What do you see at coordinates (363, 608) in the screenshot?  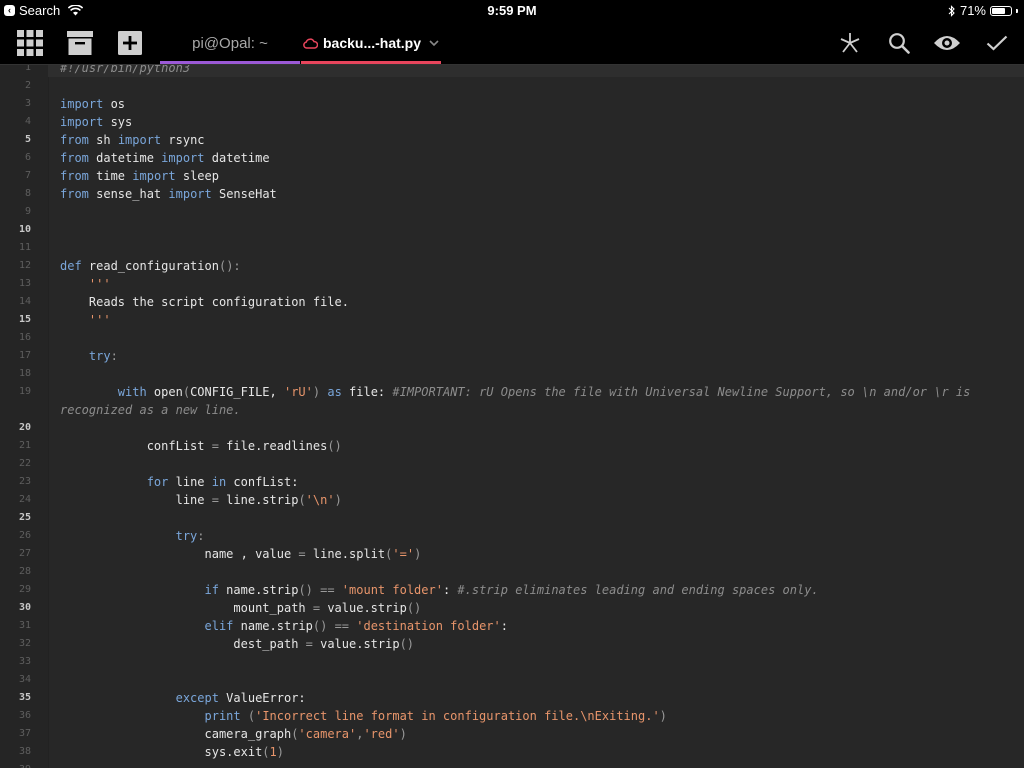 I see `code-token: value.strip` at bounding box center [363, 608].